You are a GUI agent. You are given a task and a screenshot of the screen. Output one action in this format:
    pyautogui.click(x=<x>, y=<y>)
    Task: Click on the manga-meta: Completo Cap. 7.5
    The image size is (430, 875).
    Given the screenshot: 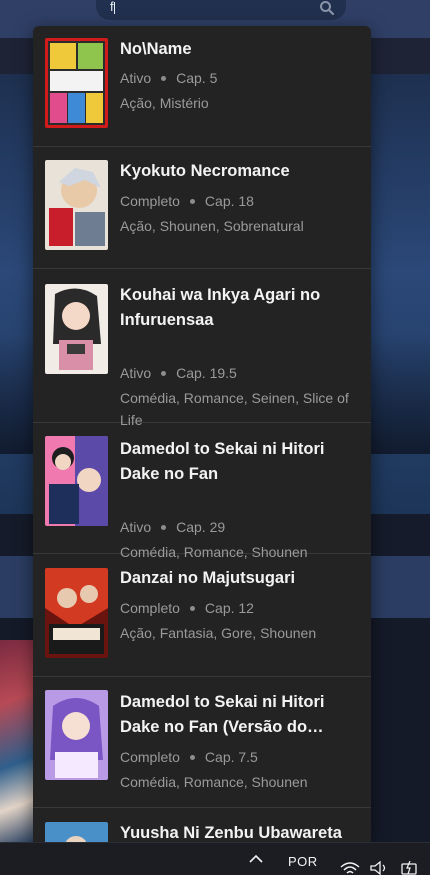 What is the action you would take?
    pyautogui.click(x=189, y=757)
    